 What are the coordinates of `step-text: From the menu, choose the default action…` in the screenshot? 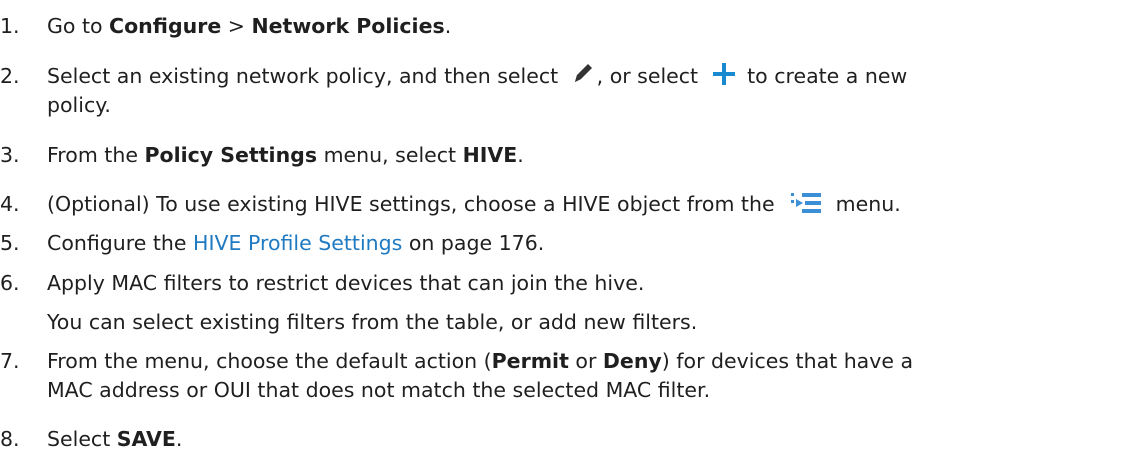 It's located at (480, 361).